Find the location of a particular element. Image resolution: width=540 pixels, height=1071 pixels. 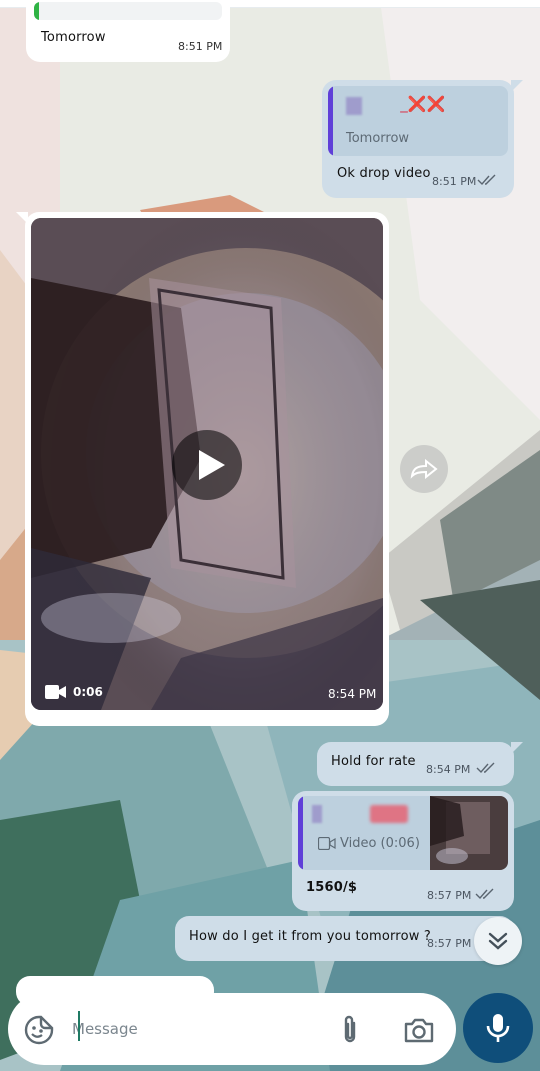

message-text: 1560/$ is located at coordinates (332, 887).